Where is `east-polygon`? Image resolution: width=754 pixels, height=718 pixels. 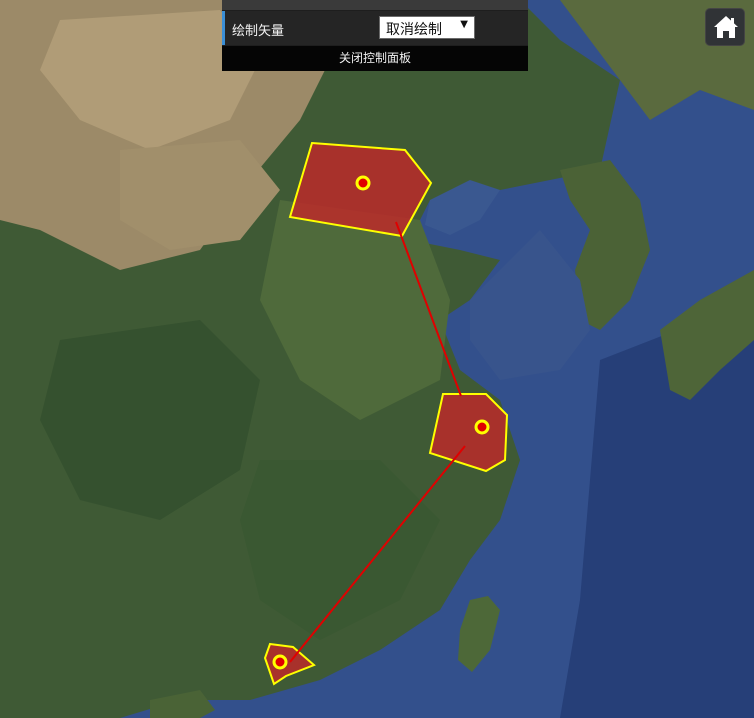 east-polygon is located at coordinates (468, 433).